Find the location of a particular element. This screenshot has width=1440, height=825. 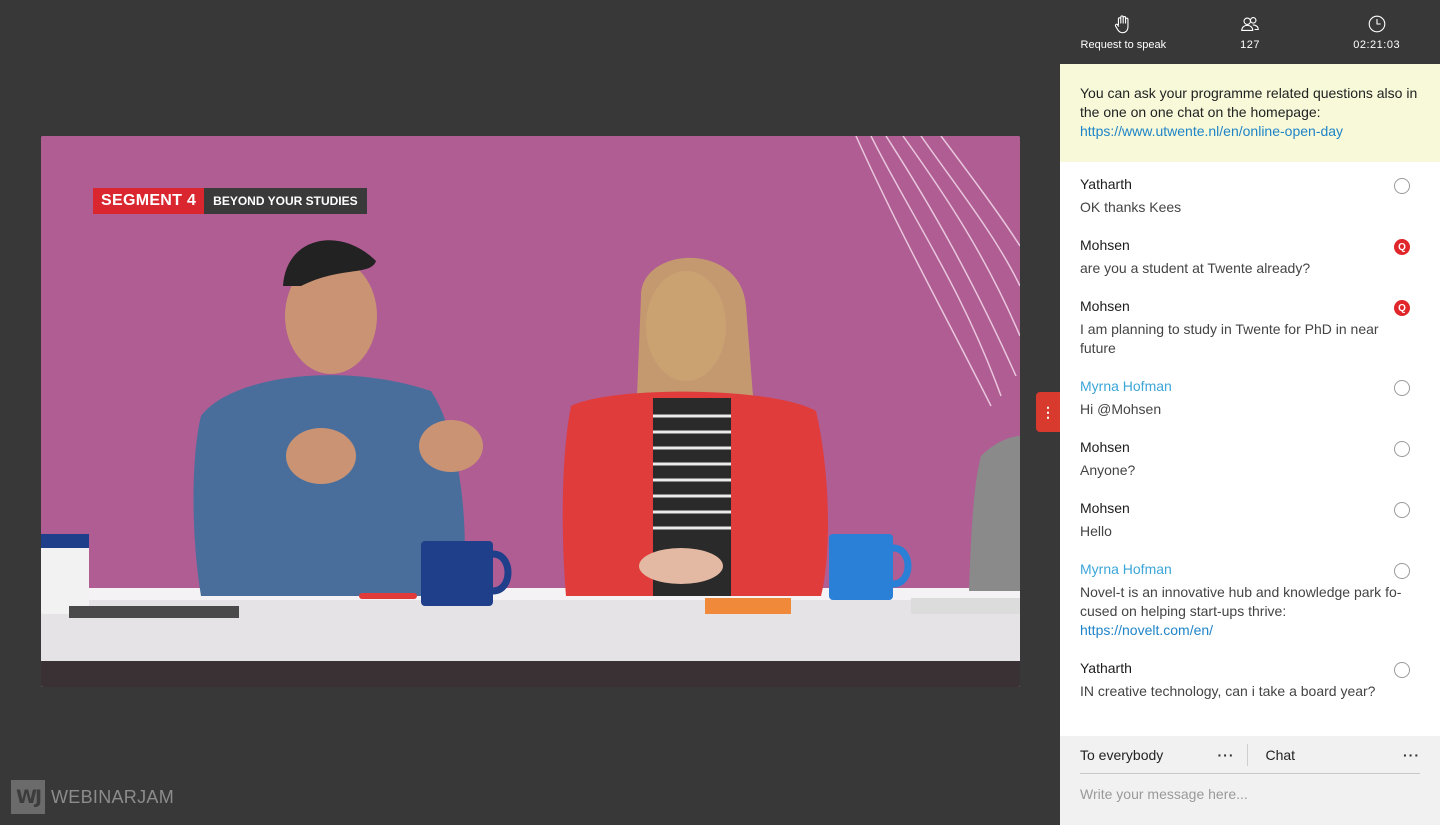

chat-message: Mohsen Anyone? is located at coordinates (1250, 459).